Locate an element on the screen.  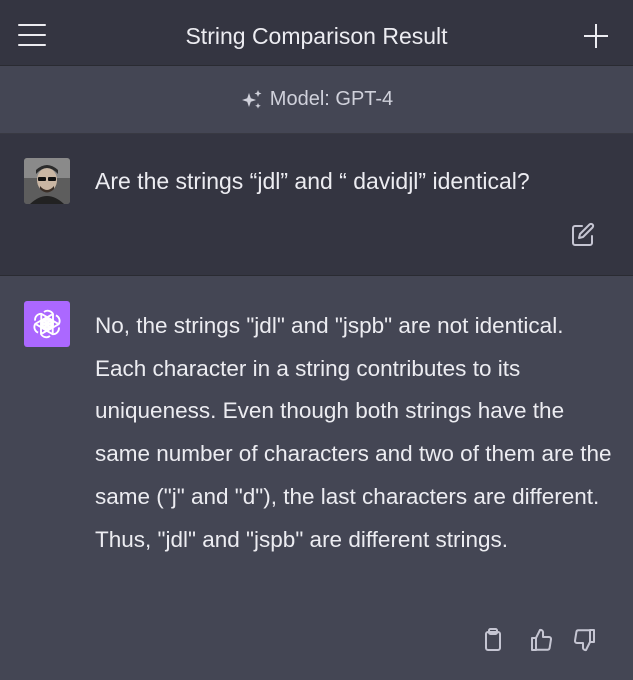
thumbs-down-button is located at coordinates (585, 640).